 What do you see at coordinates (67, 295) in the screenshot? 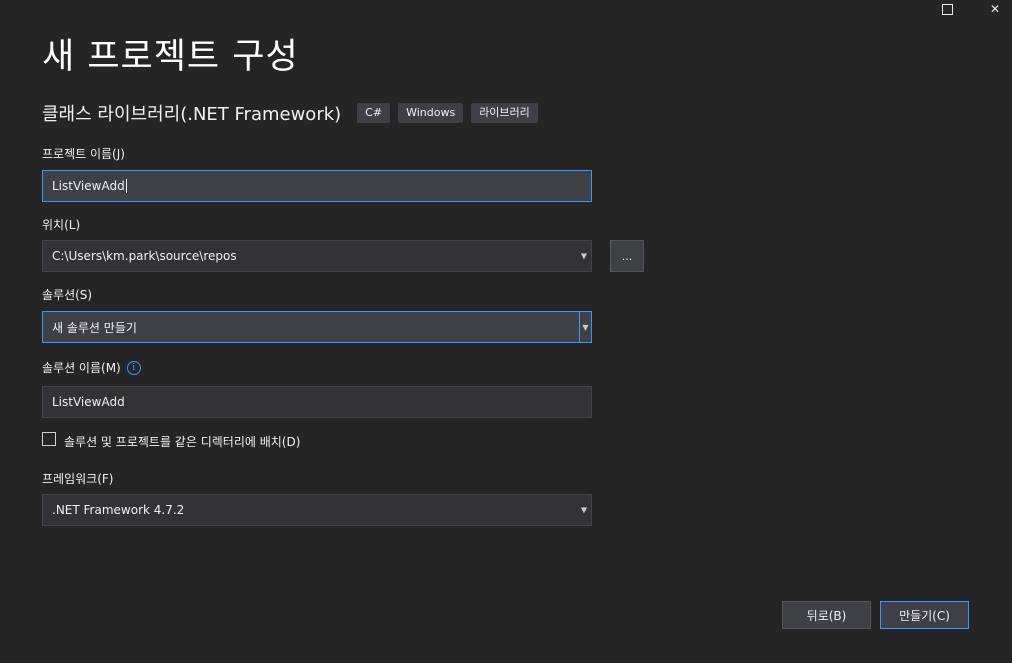
I see `solution-label: 솔루션(S)` at bounding box center [67, 295].